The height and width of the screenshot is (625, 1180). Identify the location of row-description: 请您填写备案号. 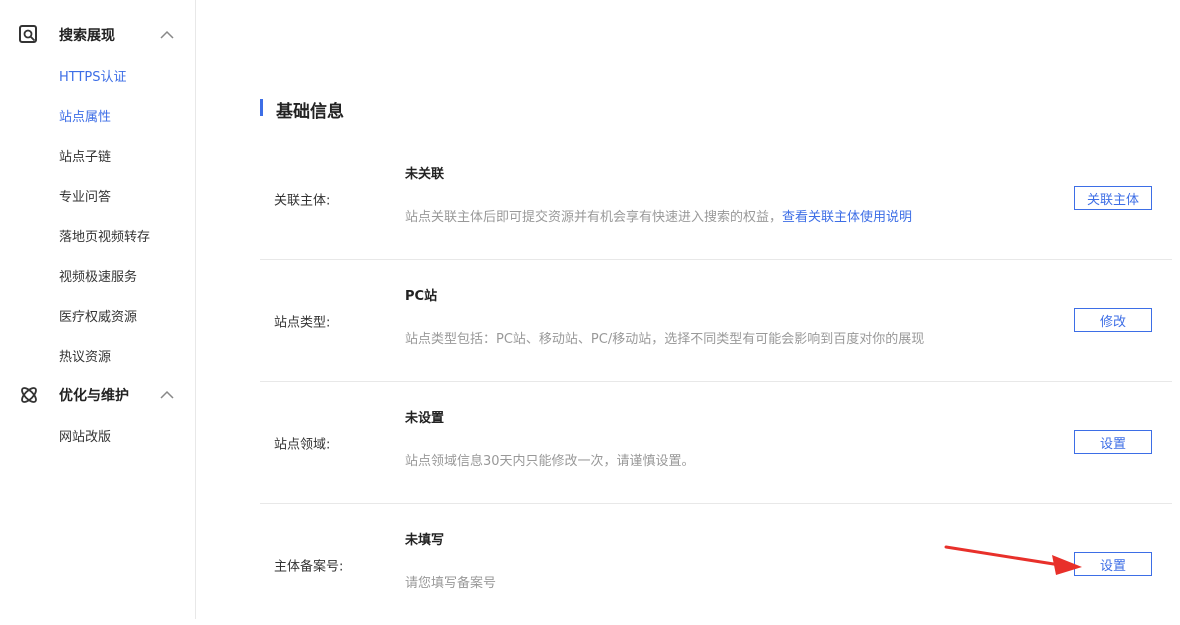
(451, 583).